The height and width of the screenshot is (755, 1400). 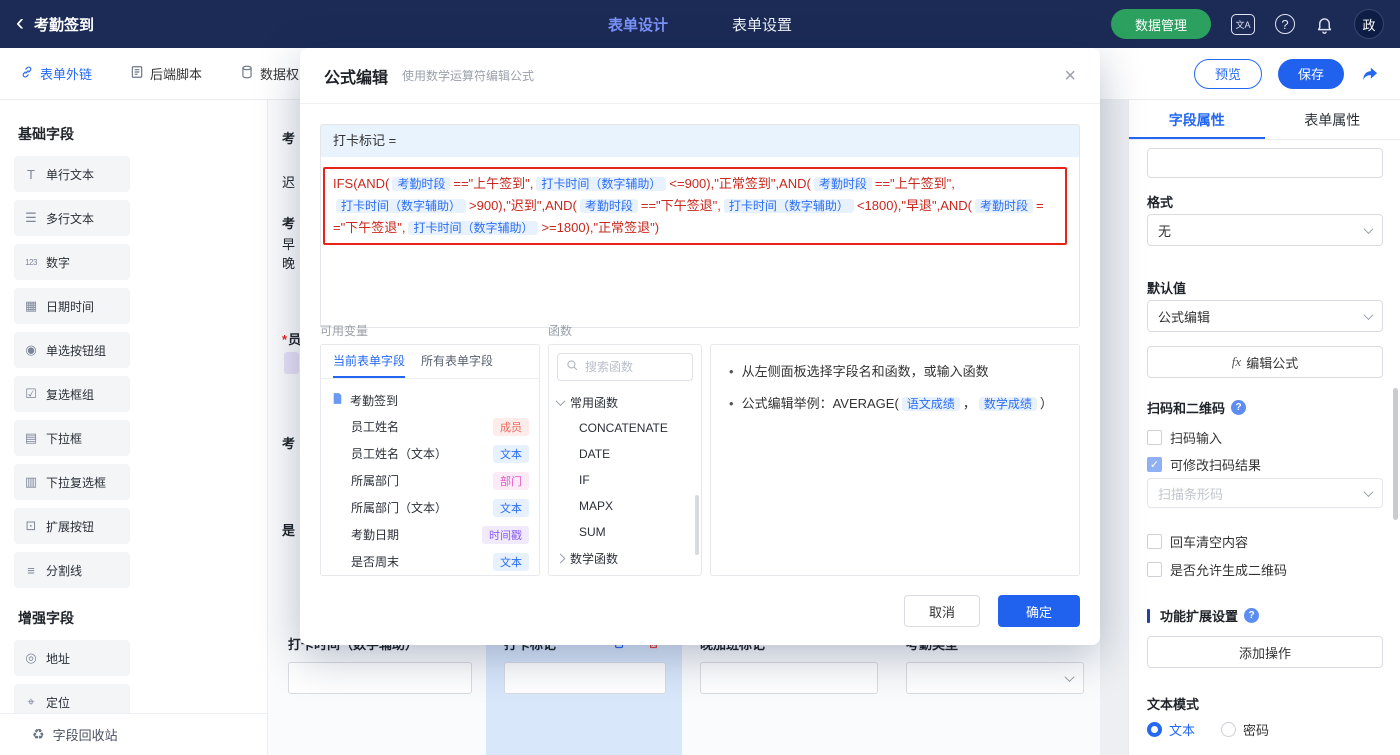 I want to click on field-recycle-bin: ♻ 字段回收站, so click(x=133, y=734).